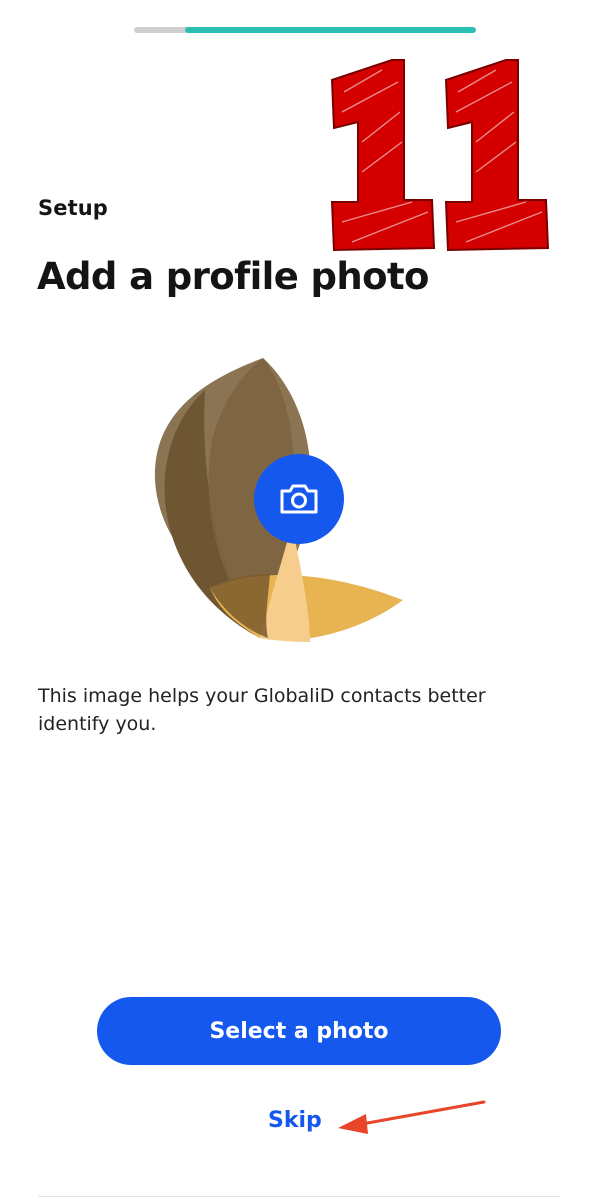 This screenshot has width=598, height=1200. I want to click on page-title: Add a profile photo, so click(233, 276).